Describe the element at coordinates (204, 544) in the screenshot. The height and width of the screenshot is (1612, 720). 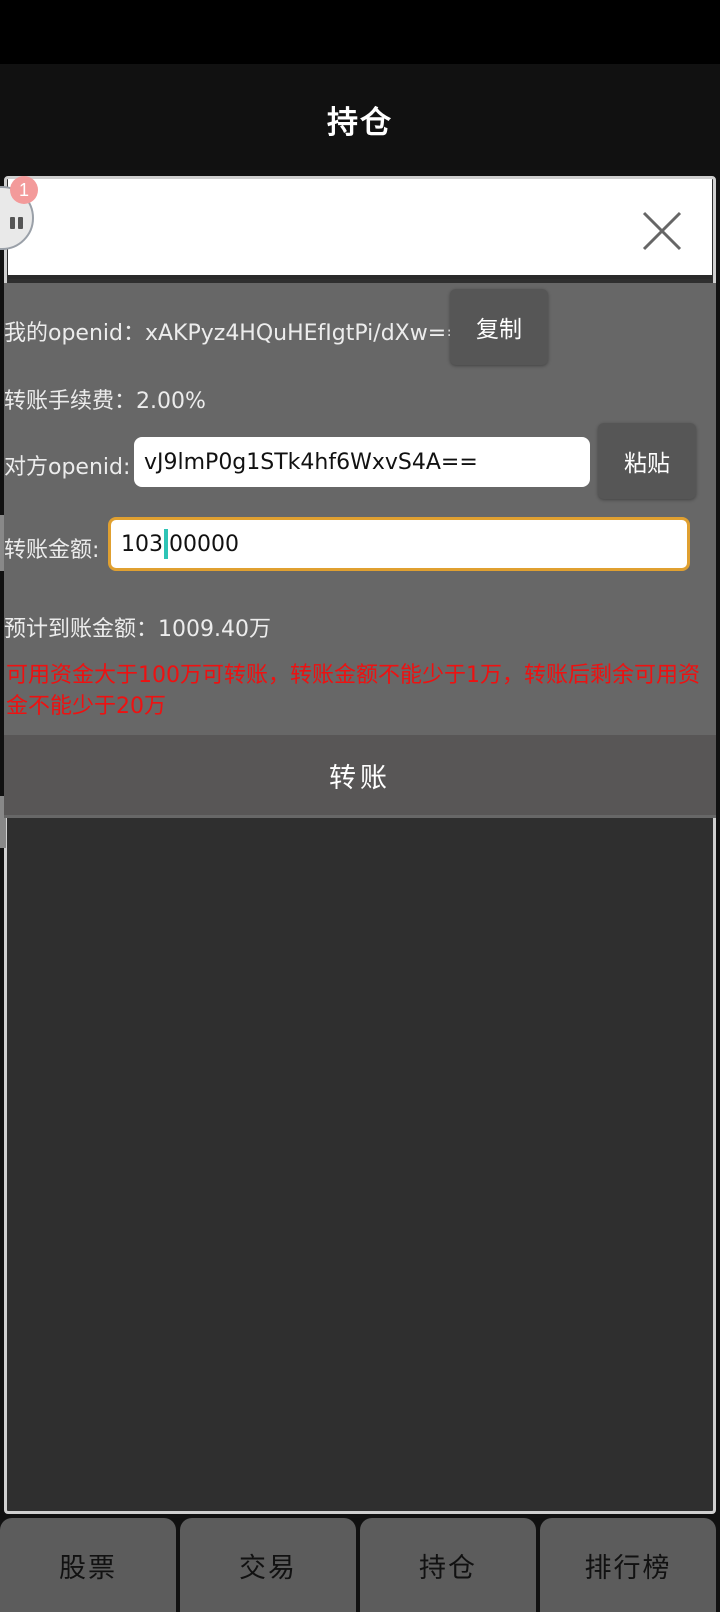
I see `amount-value-after: 00000` at that location.